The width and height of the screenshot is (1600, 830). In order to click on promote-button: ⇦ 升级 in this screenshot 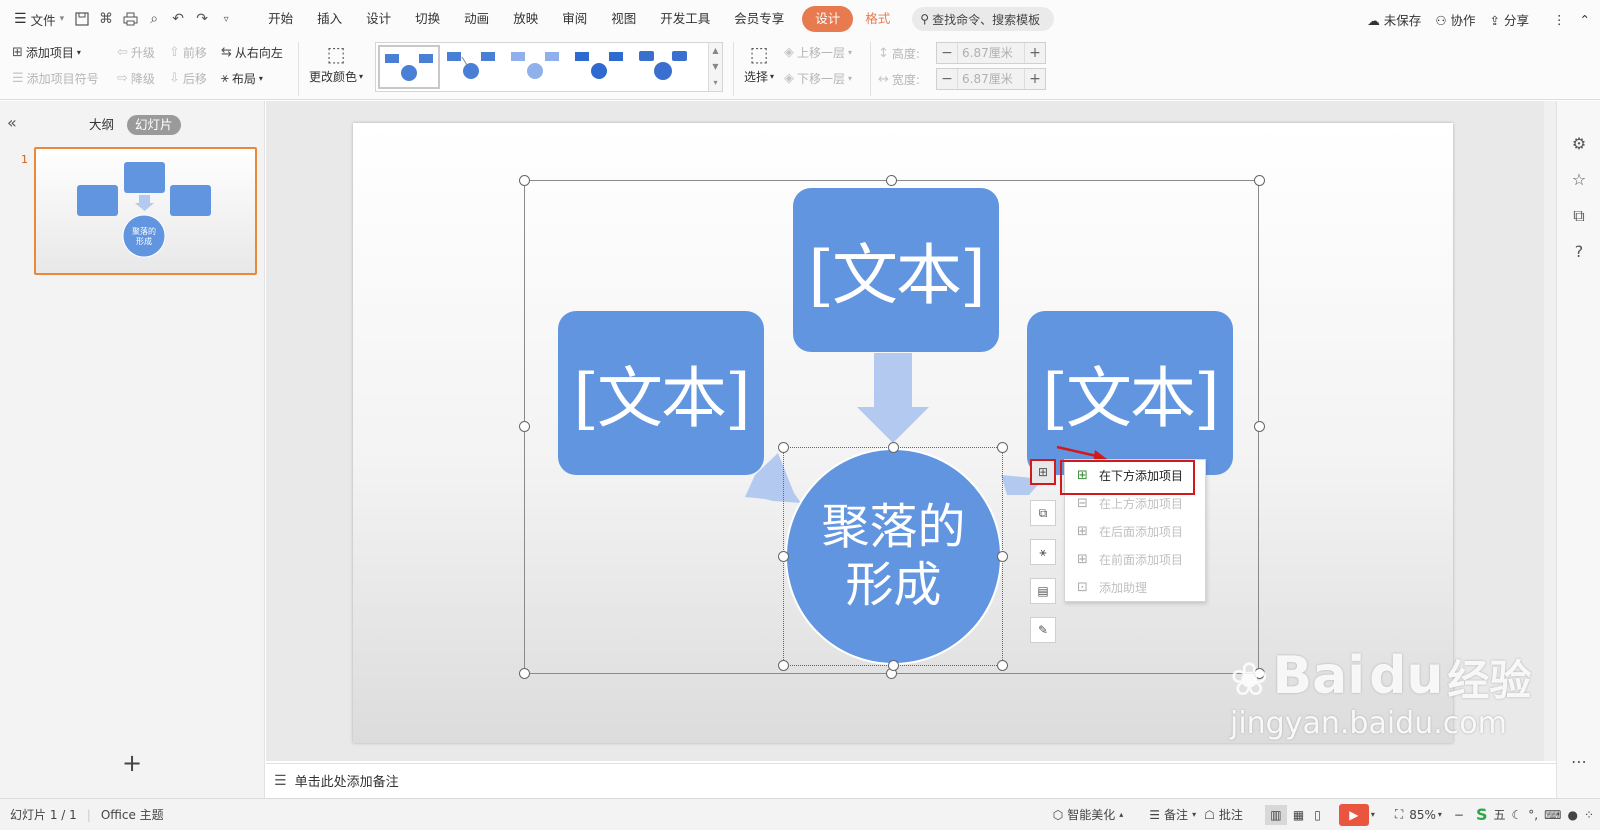, I will do `click(136, 52)`.